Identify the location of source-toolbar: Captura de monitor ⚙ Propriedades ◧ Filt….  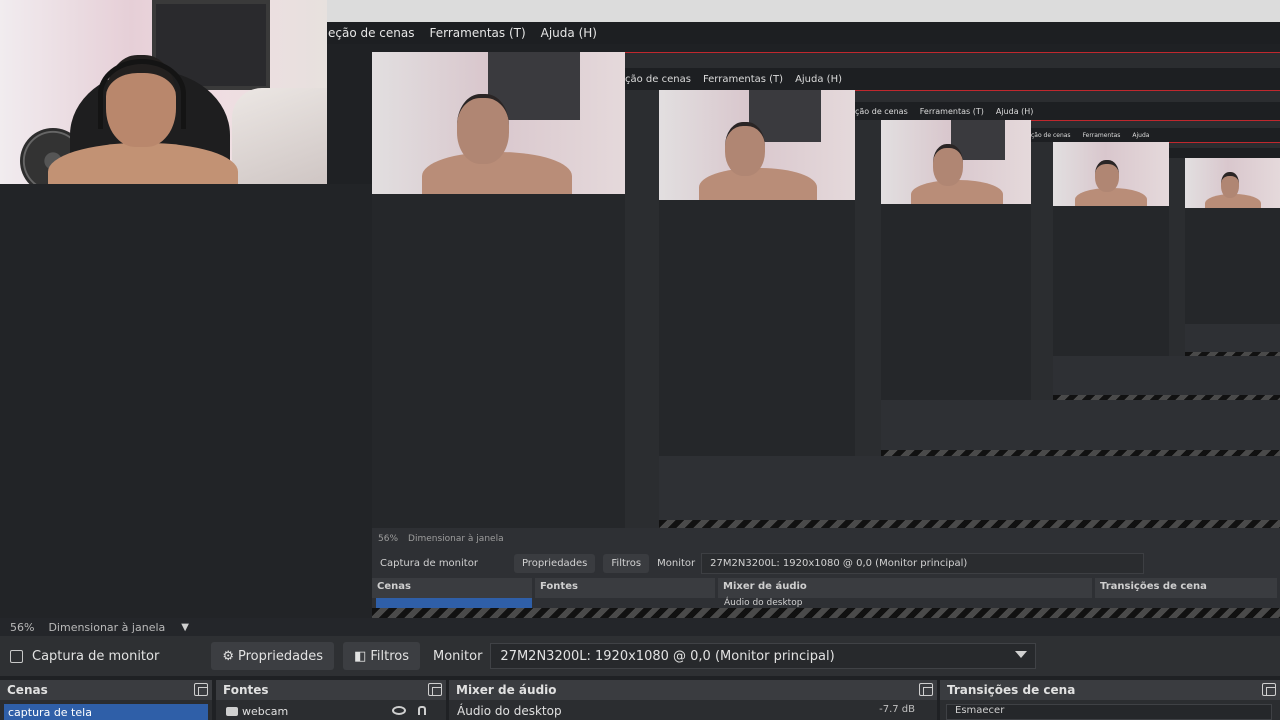
(640, 656).